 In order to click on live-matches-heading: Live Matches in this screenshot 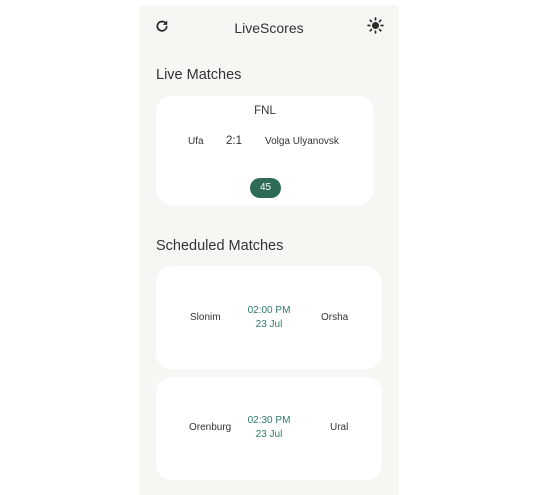, I will do `click(199, 75)`.